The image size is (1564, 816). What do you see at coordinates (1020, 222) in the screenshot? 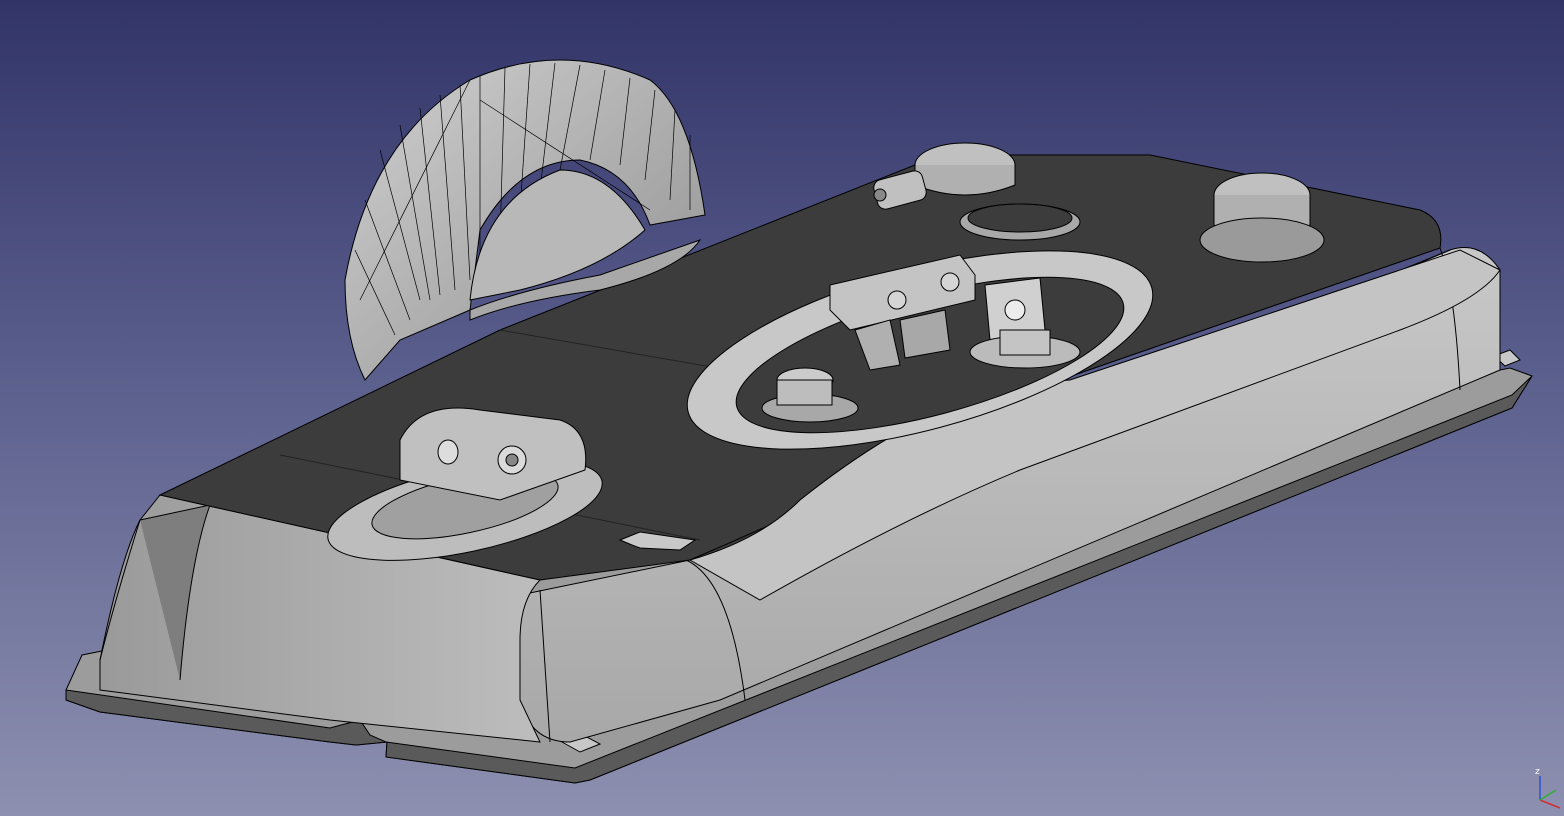
I see `mid-mount` at bounding box center [1020, 222].